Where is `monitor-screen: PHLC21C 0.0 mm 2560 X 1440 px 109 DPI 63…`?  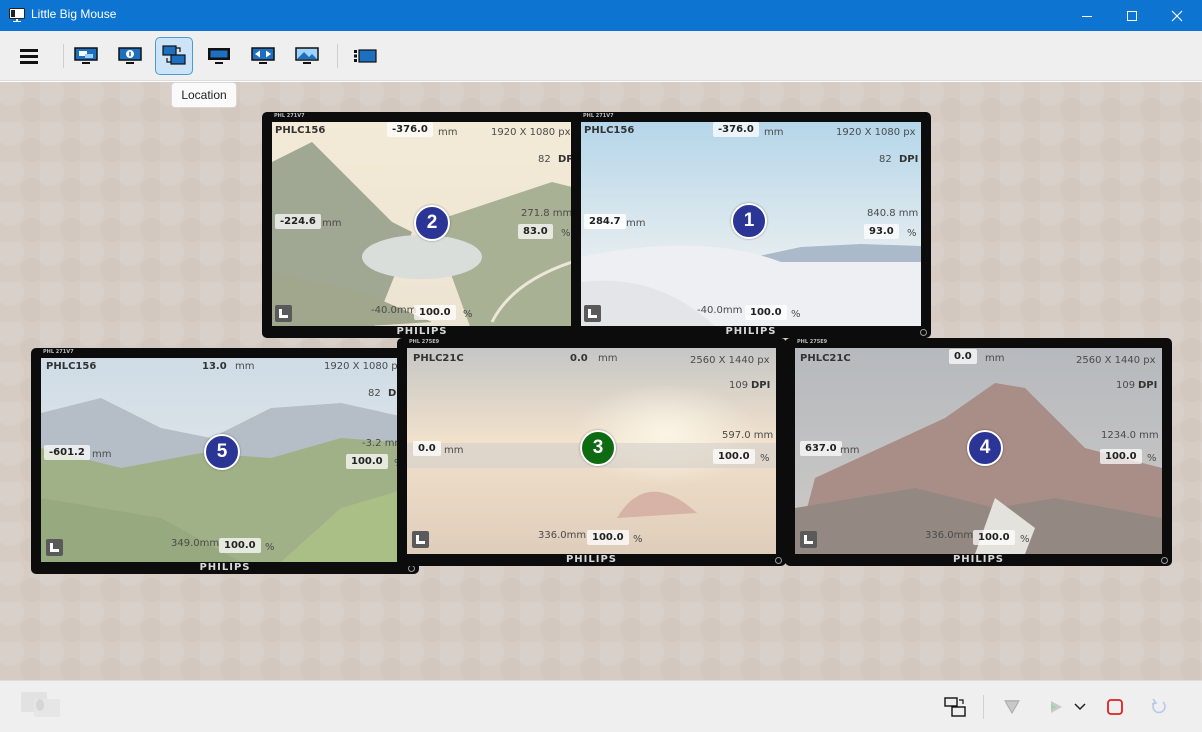
monitor-screen: PHLC21C 0.0 mm 2560 X 1440 px 109 DPI 63… is located at coordinates (978, 451).